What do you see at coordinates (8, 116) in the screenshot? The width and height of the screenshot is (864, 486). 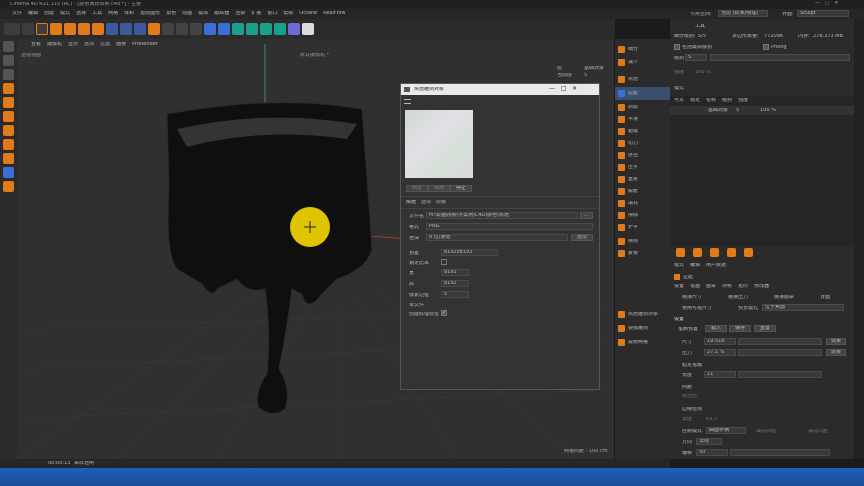 I see `polygons-mode-icon` at bounding box center [8, 116].